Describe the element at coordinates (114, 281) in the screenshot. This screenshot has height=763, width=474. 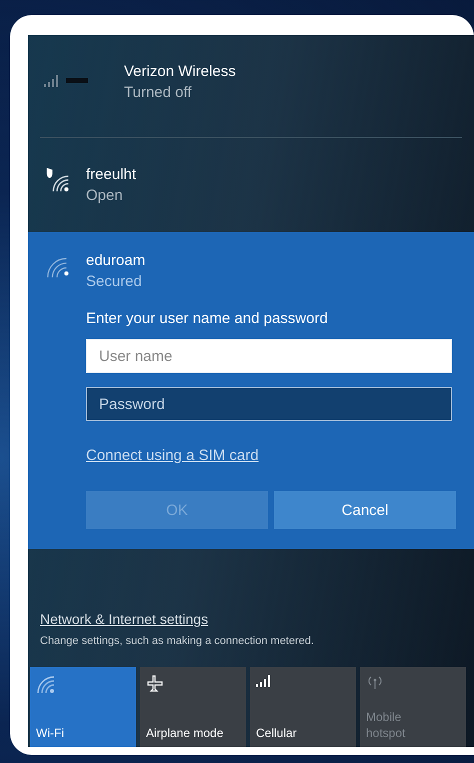
I see `network-status: Secured` at that location.